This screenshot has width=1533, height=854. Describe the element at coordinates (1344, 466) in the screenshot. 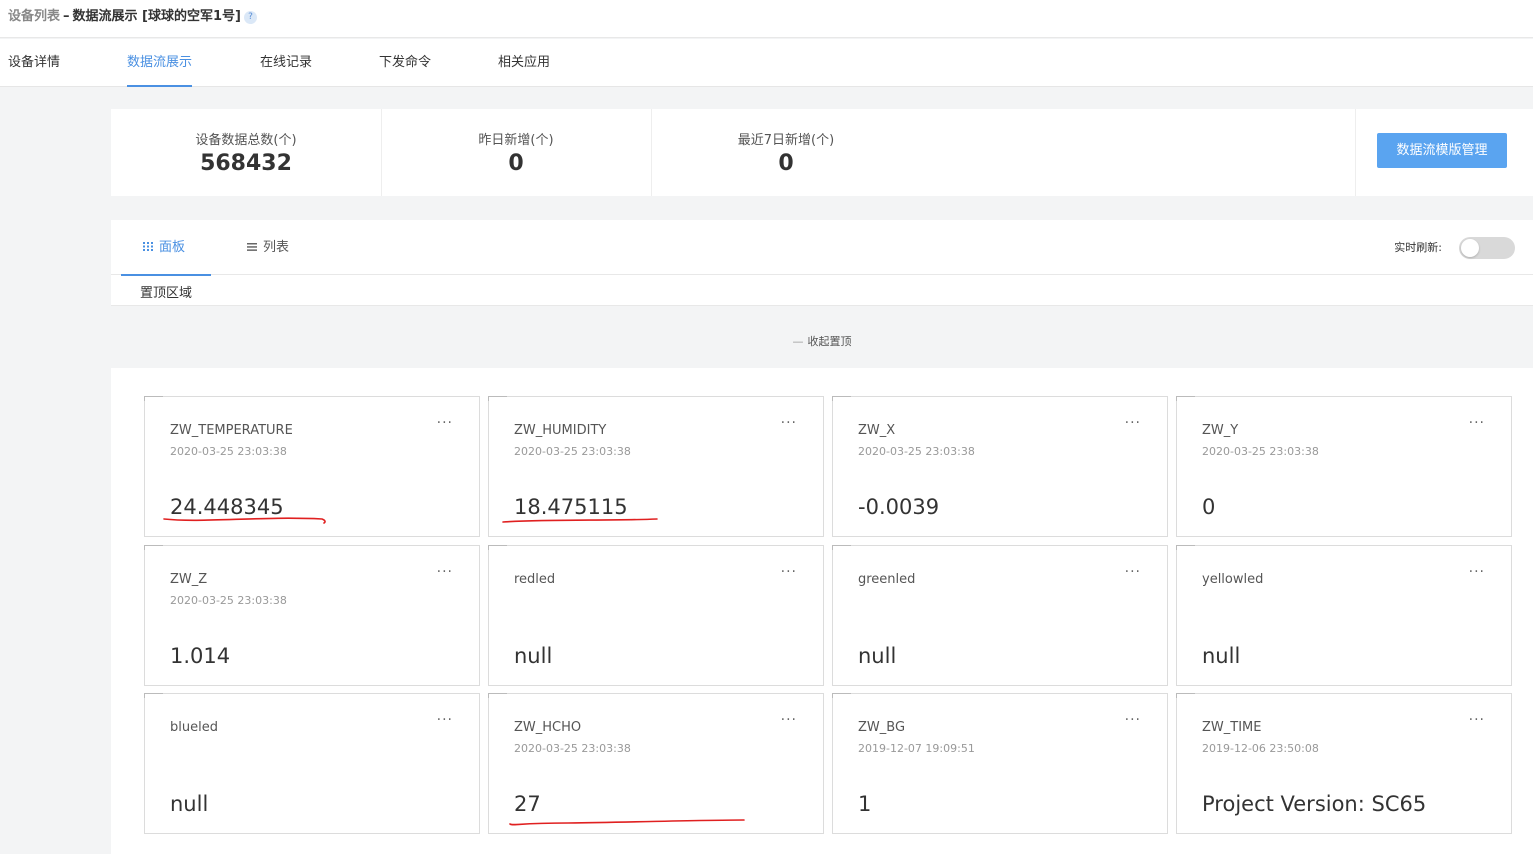

I see `datastream-card: ZW_Y 2020-03-25 23:03:38 0 ···` at that location.